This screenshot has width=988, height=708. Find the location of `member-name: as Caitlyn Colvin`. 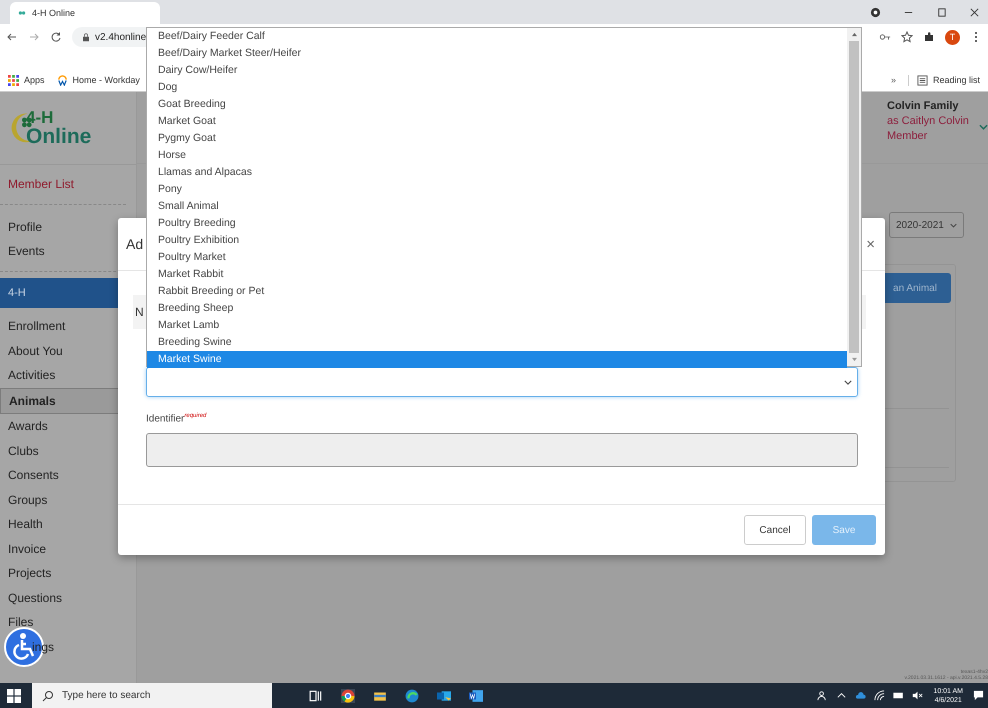

member-name: as Caitlyn Colvin is located at coordinates (928, 121).